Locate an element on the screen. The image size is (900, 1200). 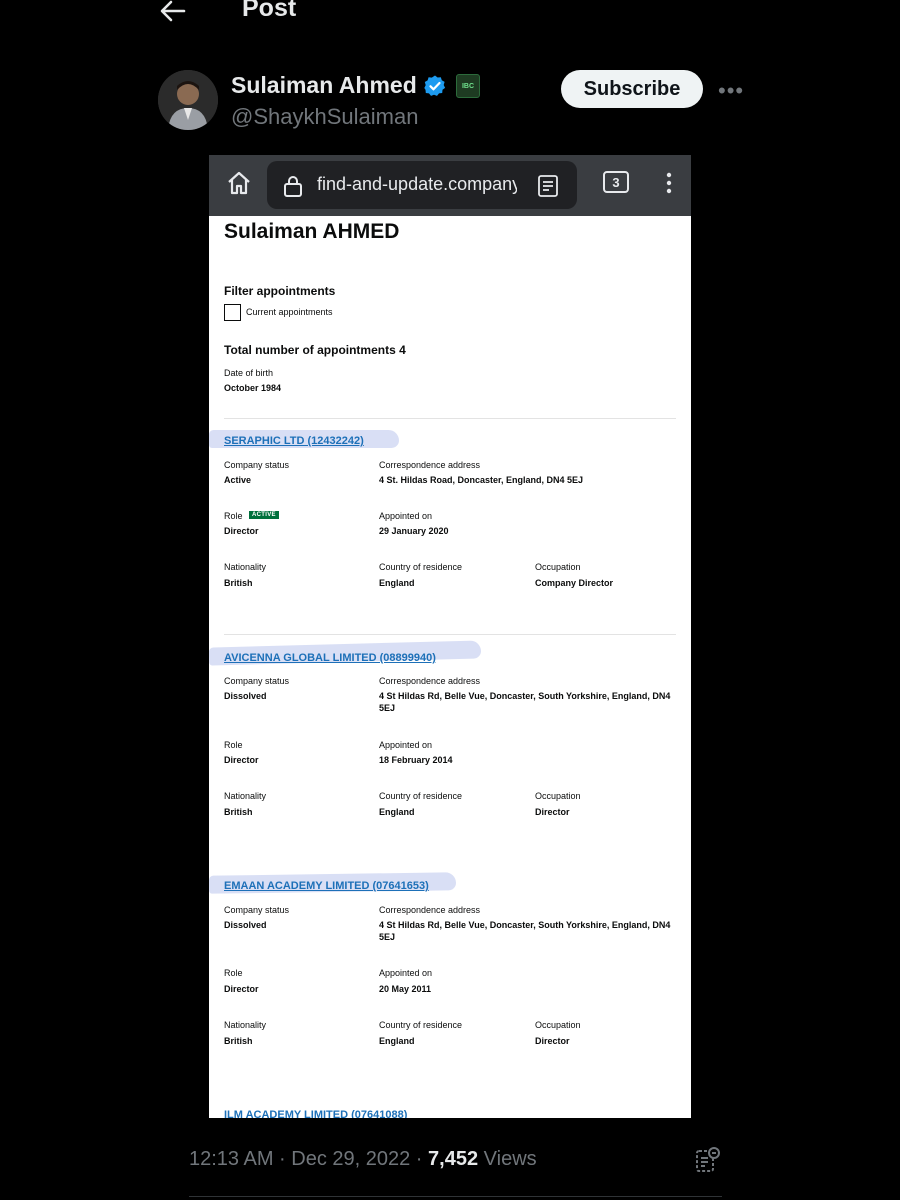
avatar is located at coordinates (188, 100).